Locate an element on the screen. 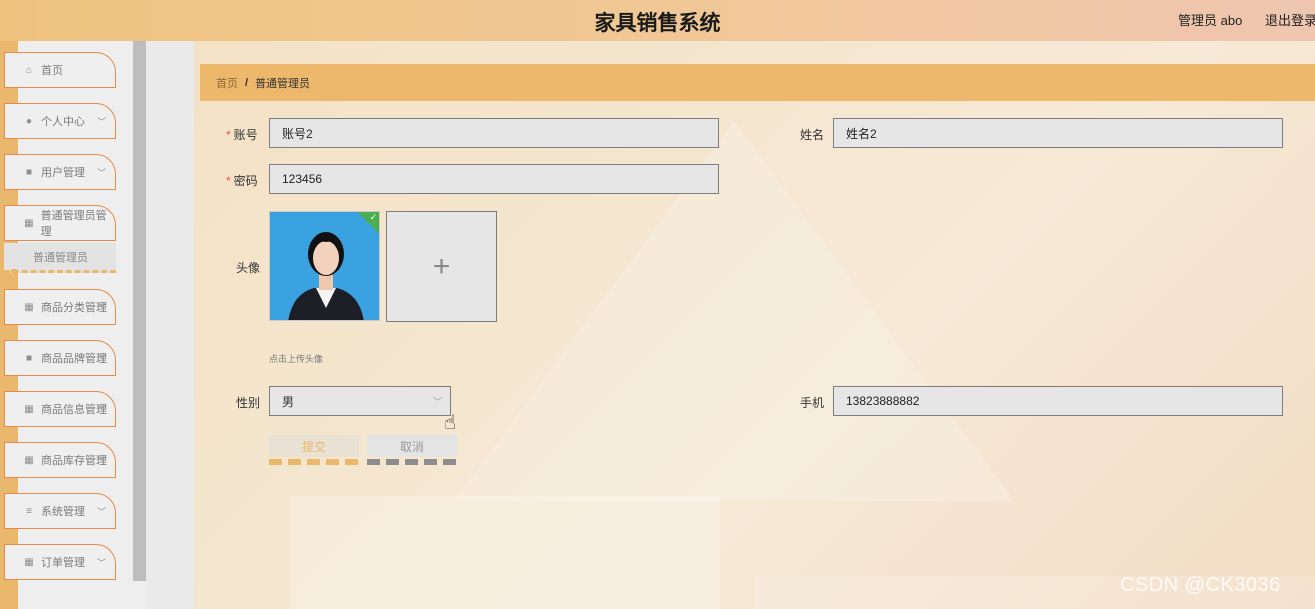 Image resolution: width=1315 pixels, height=609 pixels. app-header: 家具销售系统 管理员 abo 退出登录 is located at coordinates (657, 20).